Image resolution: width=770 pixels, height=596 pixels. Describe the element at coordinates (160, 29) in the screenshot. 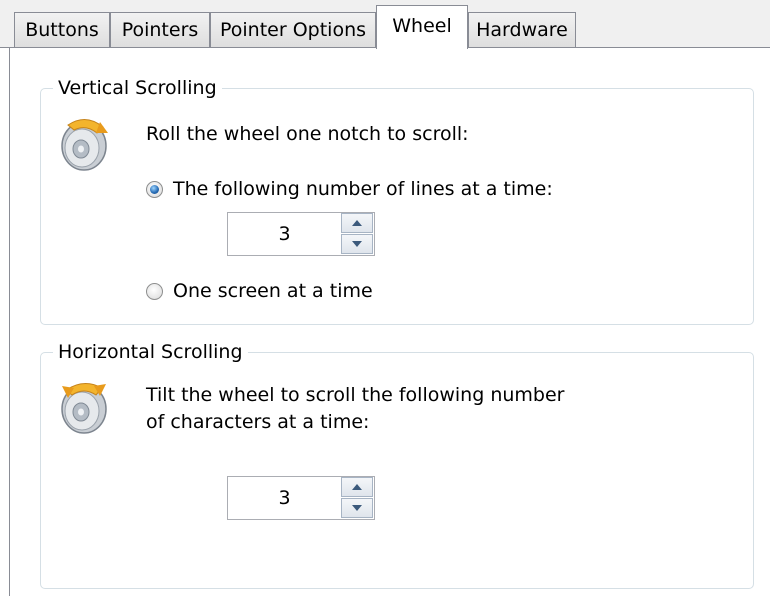

I see `tab-pointers: Pointers` at that location.